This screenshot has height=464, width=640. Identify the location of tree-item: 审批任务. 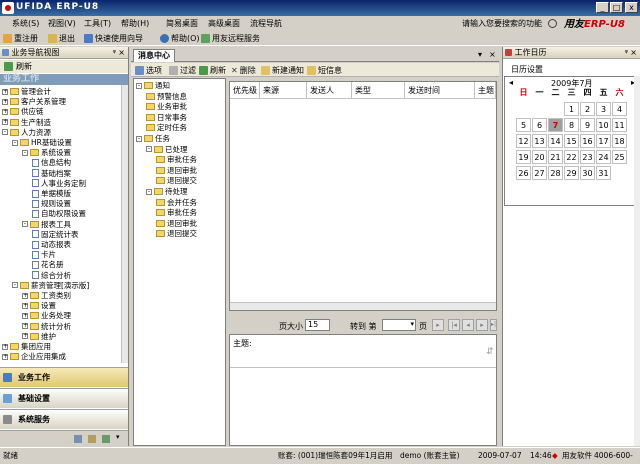
(176, 212).